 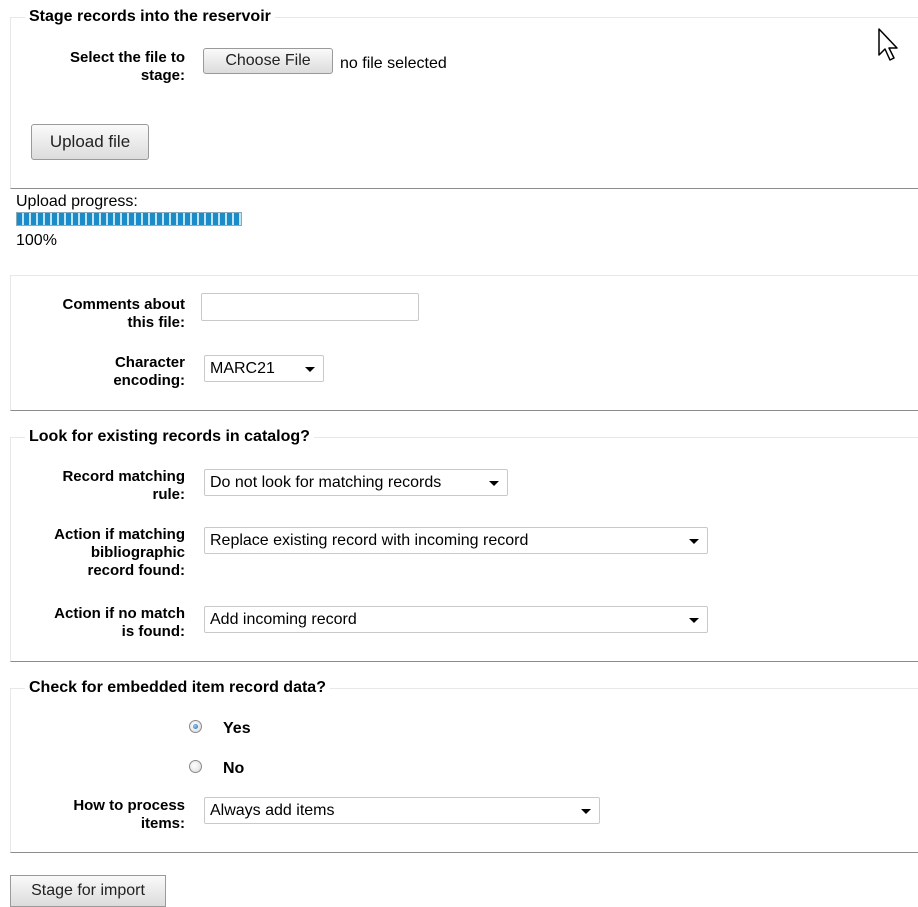 I want to click on process-items-value: Always add items, so click(x=272, y=810).